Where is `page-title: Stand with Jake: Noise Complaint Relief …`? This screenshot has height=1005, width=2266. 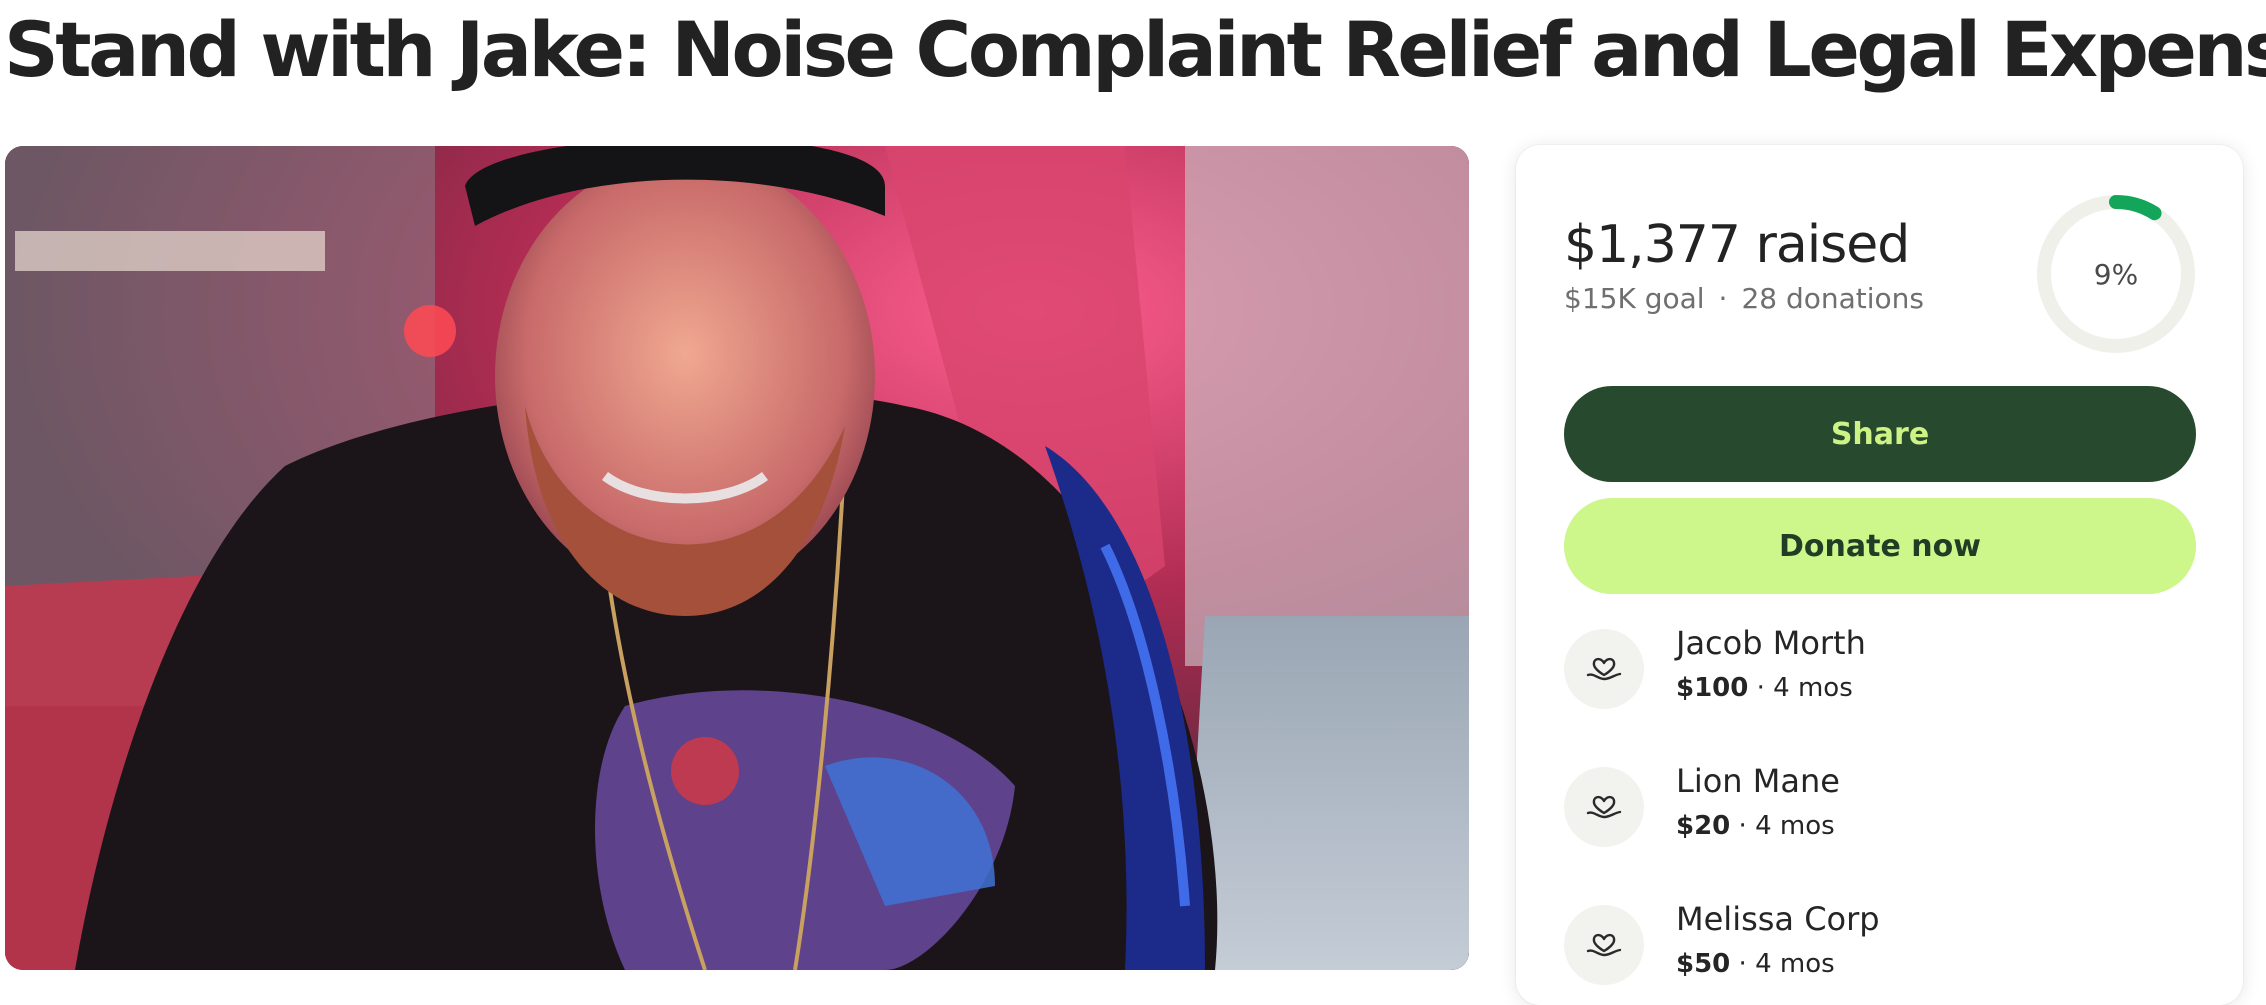
page-title: Stand with Jake: Noise Complaint Relief … is located at coordinates (1135, 49).